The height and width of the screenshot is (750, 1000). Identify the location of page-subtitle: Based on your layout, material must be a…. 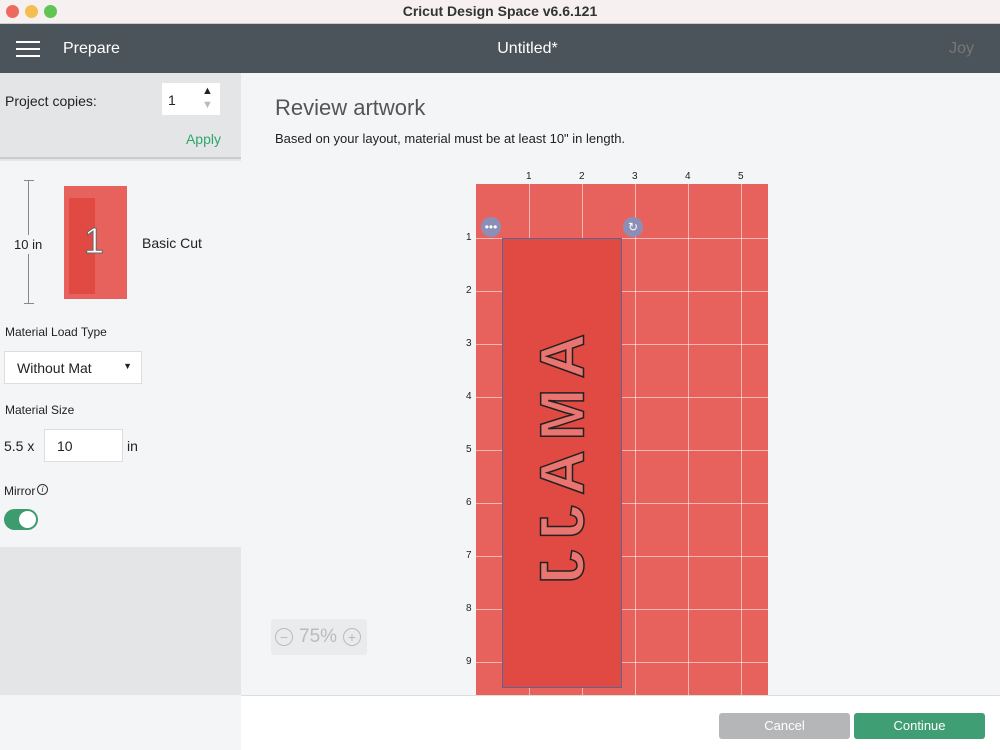
(450, 138).